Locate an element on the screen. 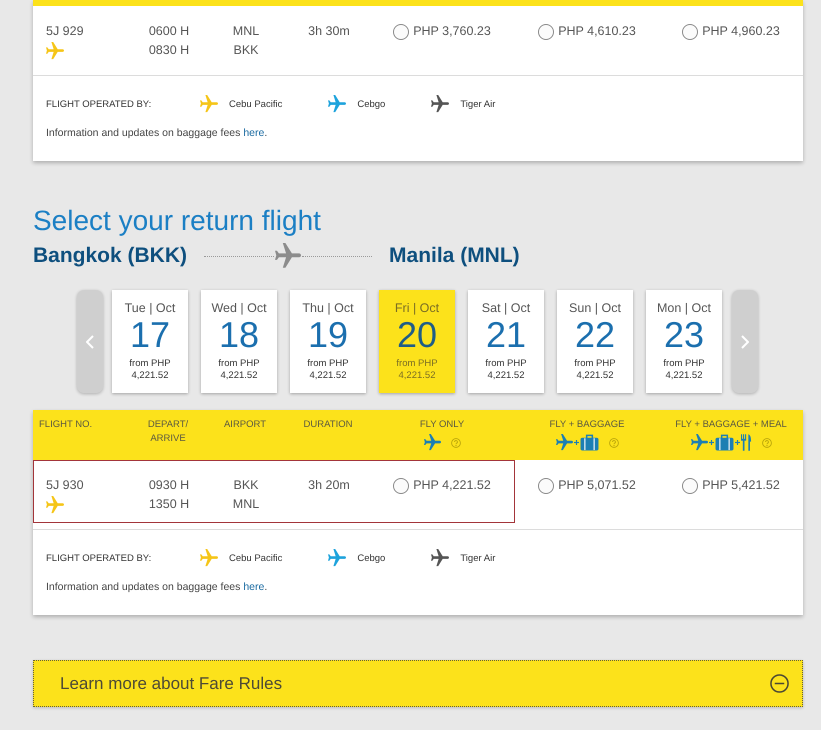 This screenshot has width=821, height=730. section-title: Select your return flight is located at coordinates (177, 221).